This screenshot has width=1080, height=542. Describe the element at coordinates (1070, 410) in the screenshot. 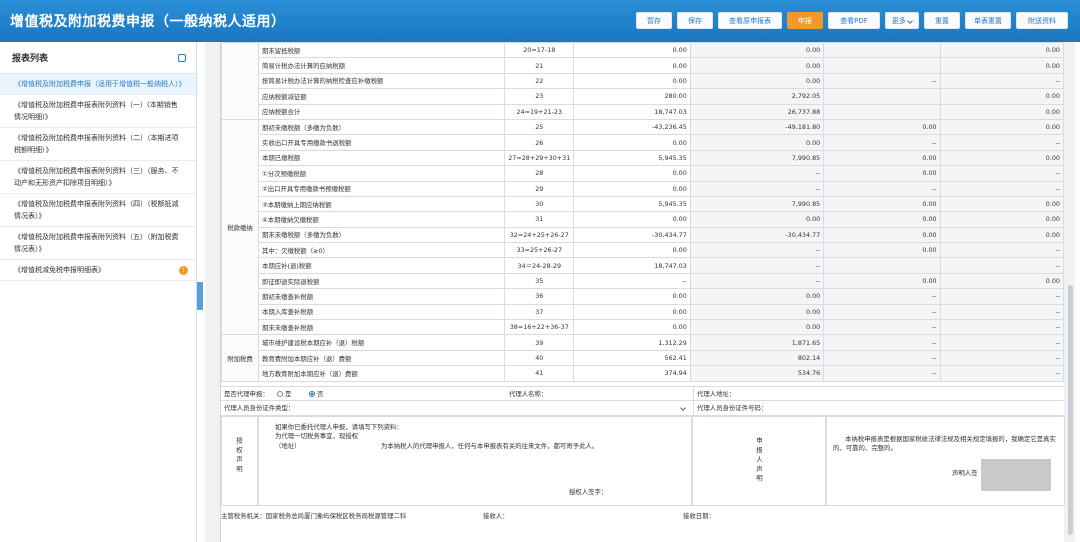

I see `vertical-scrollbar` at that location.